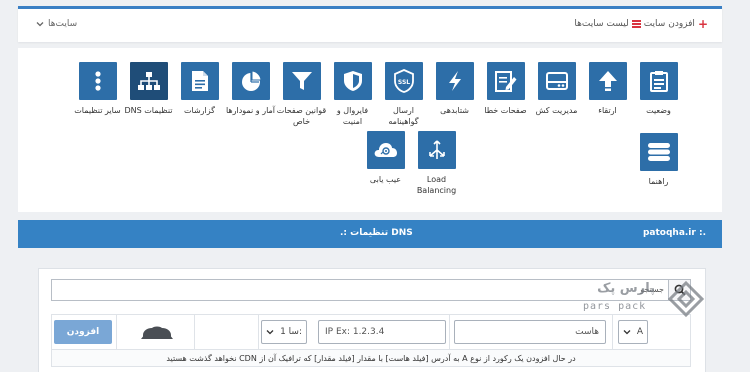  Describe the element at coordinates (686, 299) in the screenshot. I see `parspack-logo-icon` at that location.